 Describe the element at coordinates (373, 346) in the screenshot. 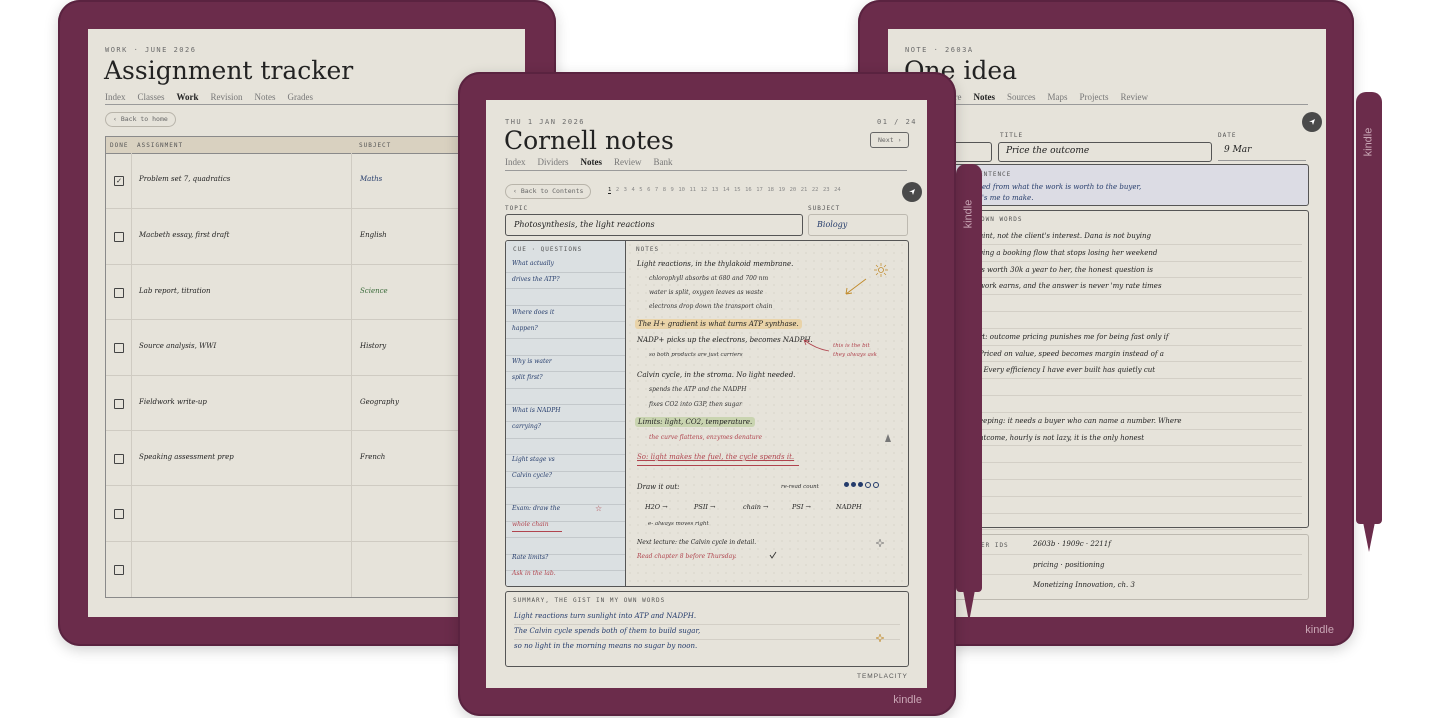

I see `subject-cell: History` at that location.